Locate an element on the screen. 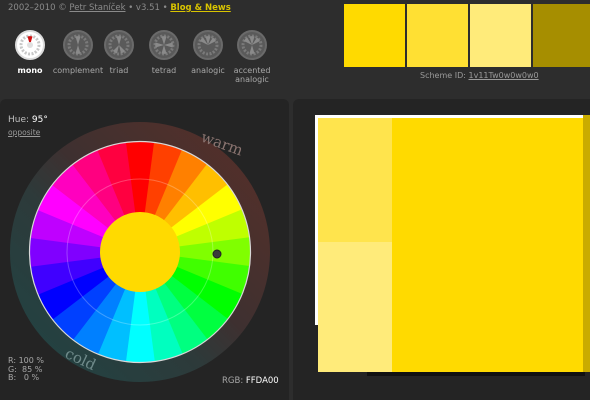  hue-handle is located at coordinates (217, 254).